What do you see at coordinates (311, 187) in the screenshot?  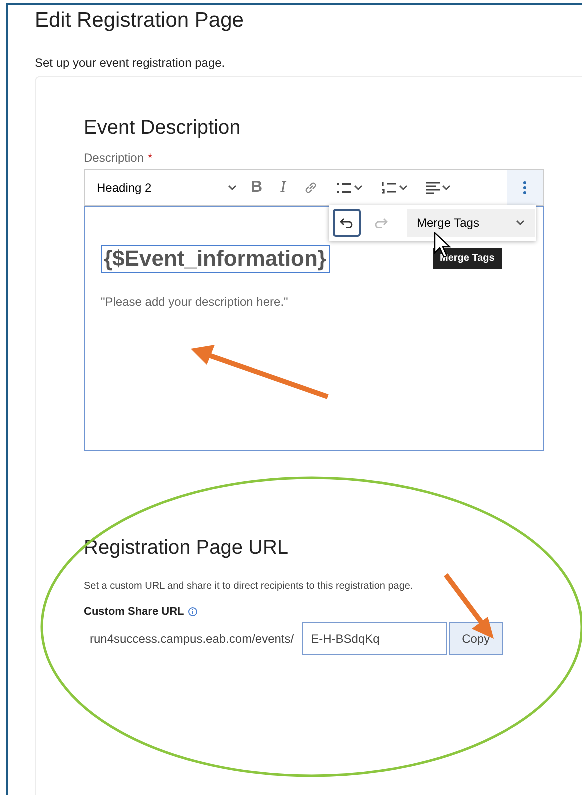 I see `link-icon` at bounding box center [311, 187].